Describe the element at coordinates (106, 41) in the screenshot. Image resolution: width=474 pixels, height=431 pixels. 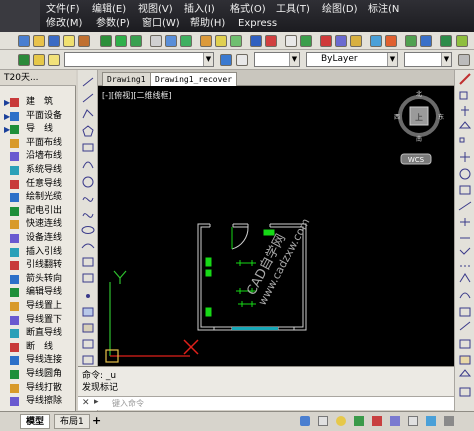
I see `layer-icon` at that location.